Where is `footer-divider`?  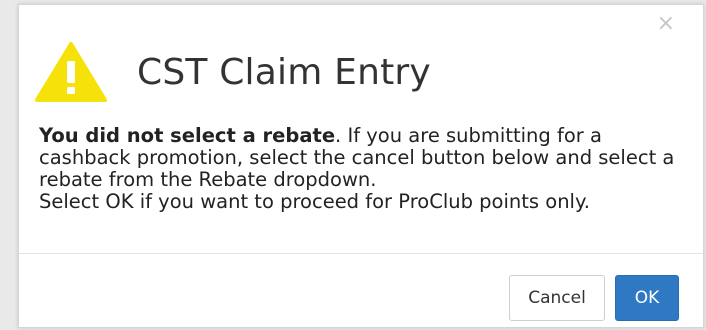
footer-divider is located at coordinates (361, 253).